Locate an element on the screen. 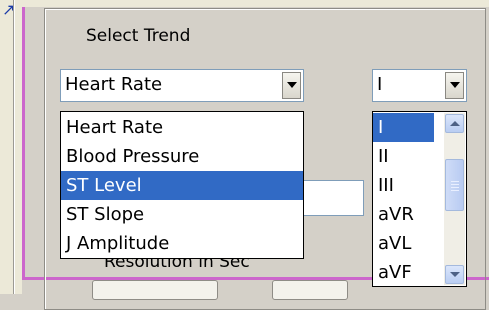 The width and height of the screenshot is (489, 310). trend-option-heart-rate: Heart Rate is located at coordinates (182, 127).